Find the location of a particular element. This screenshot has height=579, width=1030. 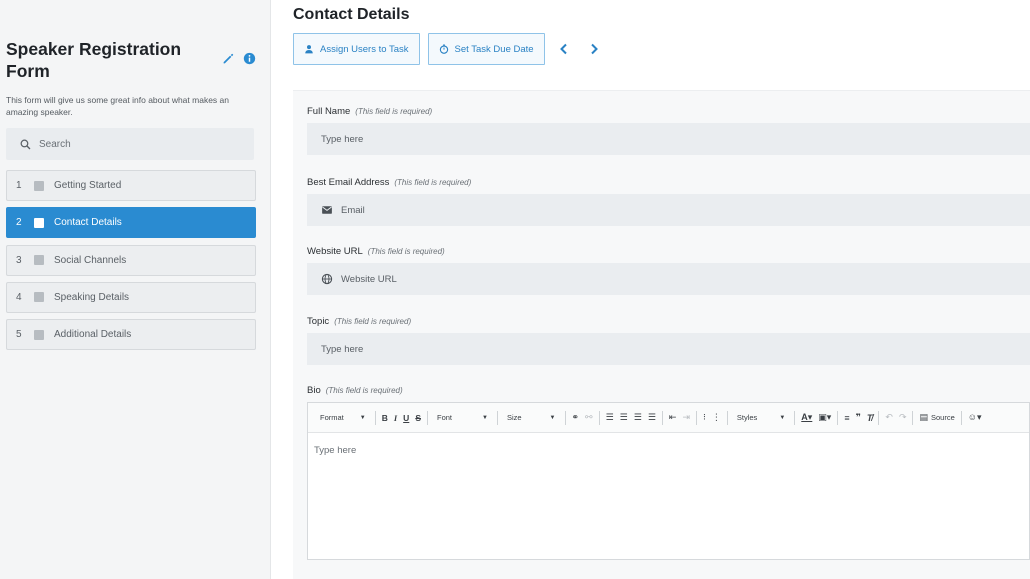

bio-label: Bio (This field is required) is located at coordinates (355, 390).